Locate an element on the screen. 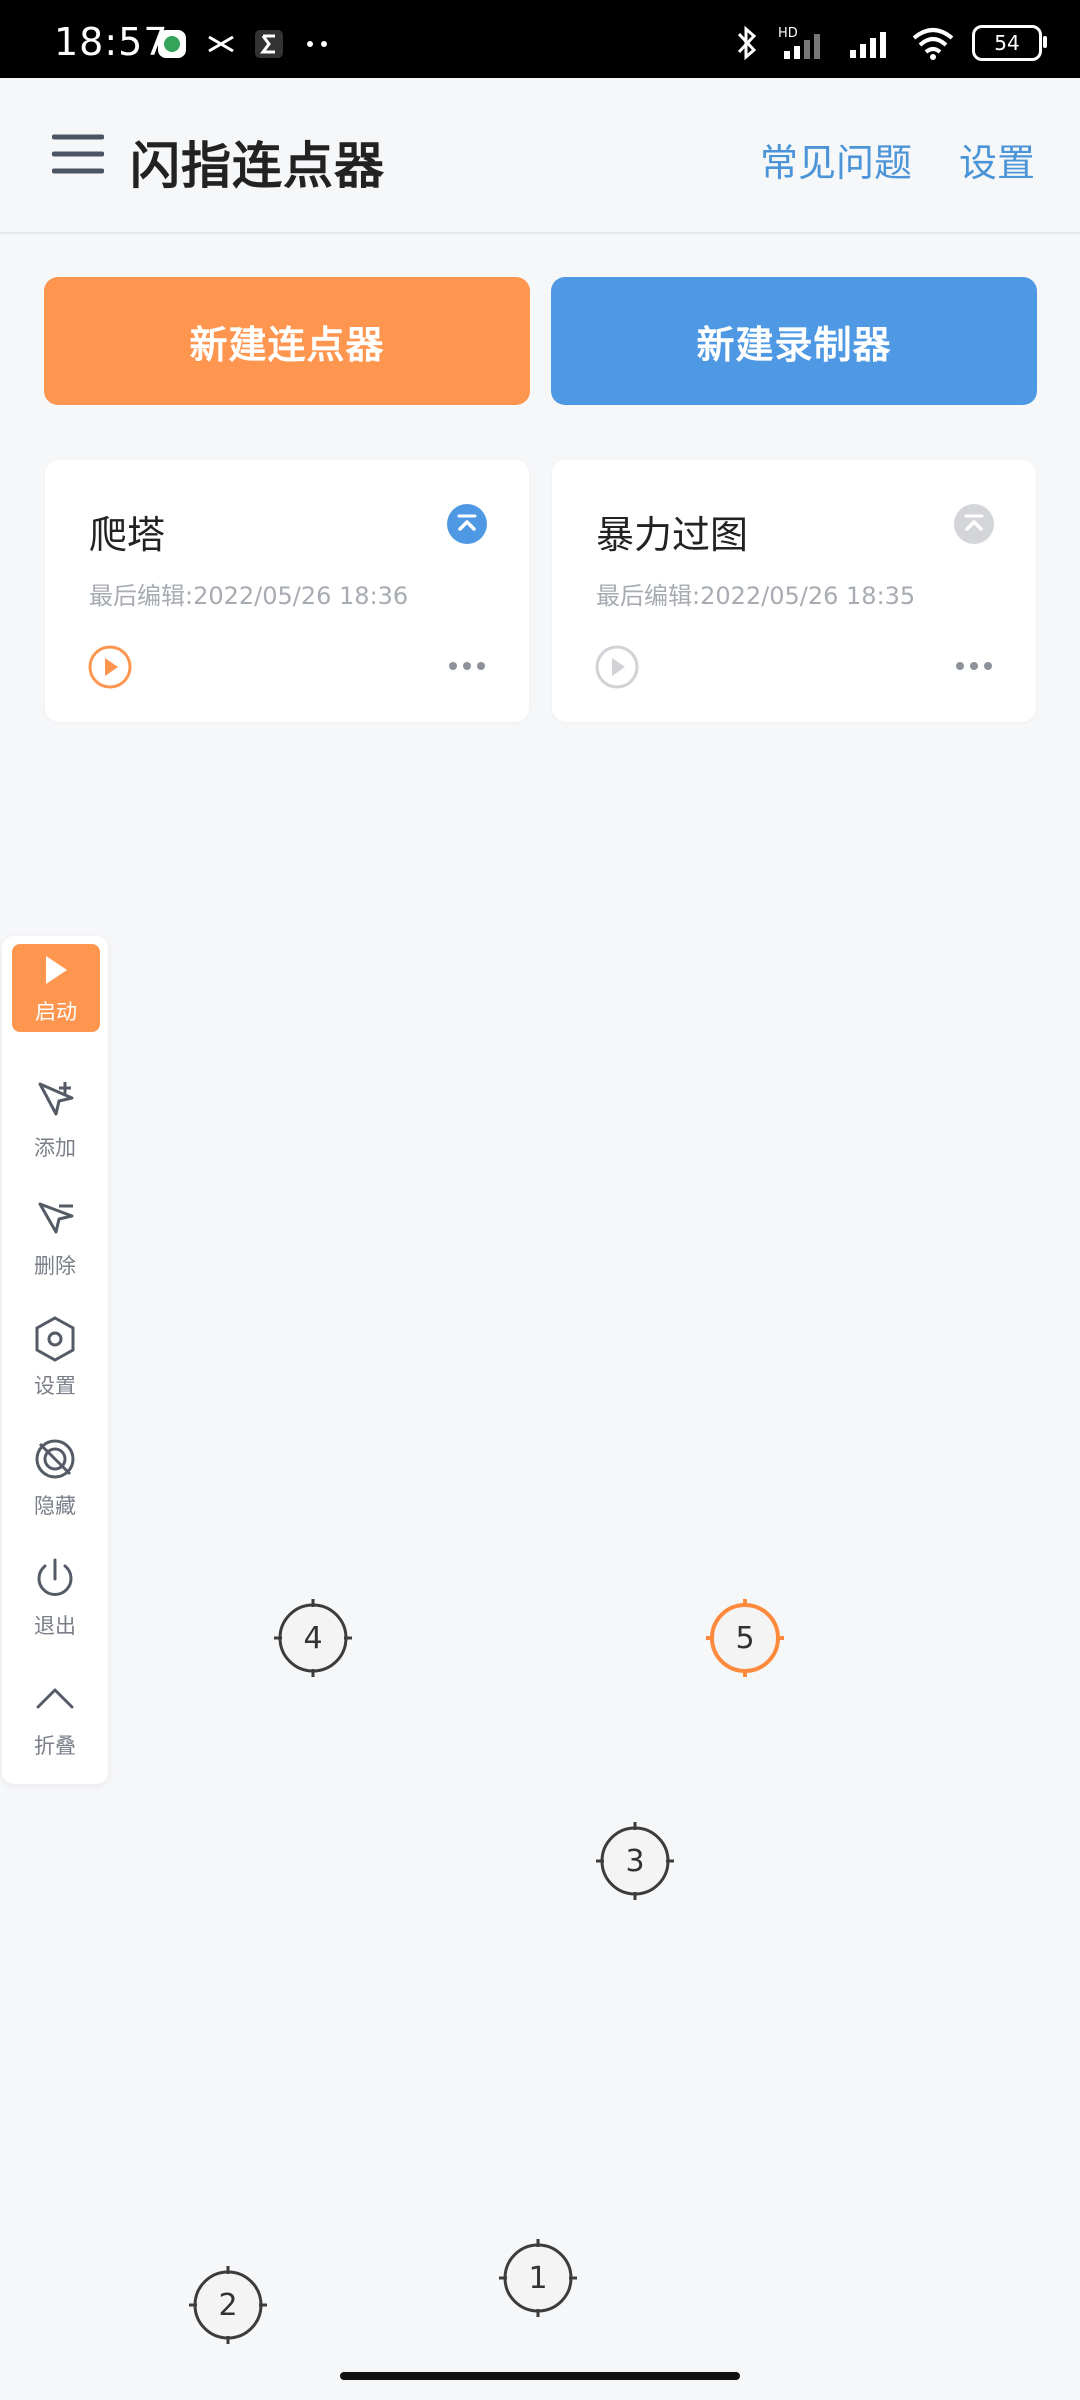  script-card: 爬塔 最后编辑:2022/05/26 18:36 is located at coordinates (287, 591).